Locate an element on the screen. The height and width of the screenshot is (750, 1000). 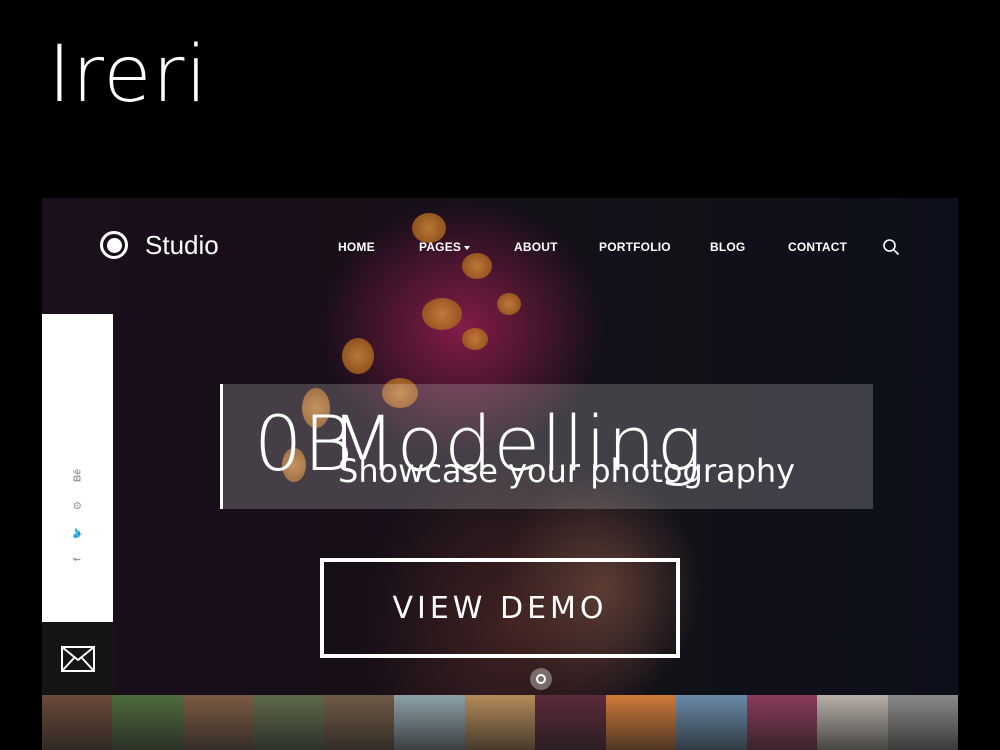
envelope-icon is located at coordinates (78, 659).